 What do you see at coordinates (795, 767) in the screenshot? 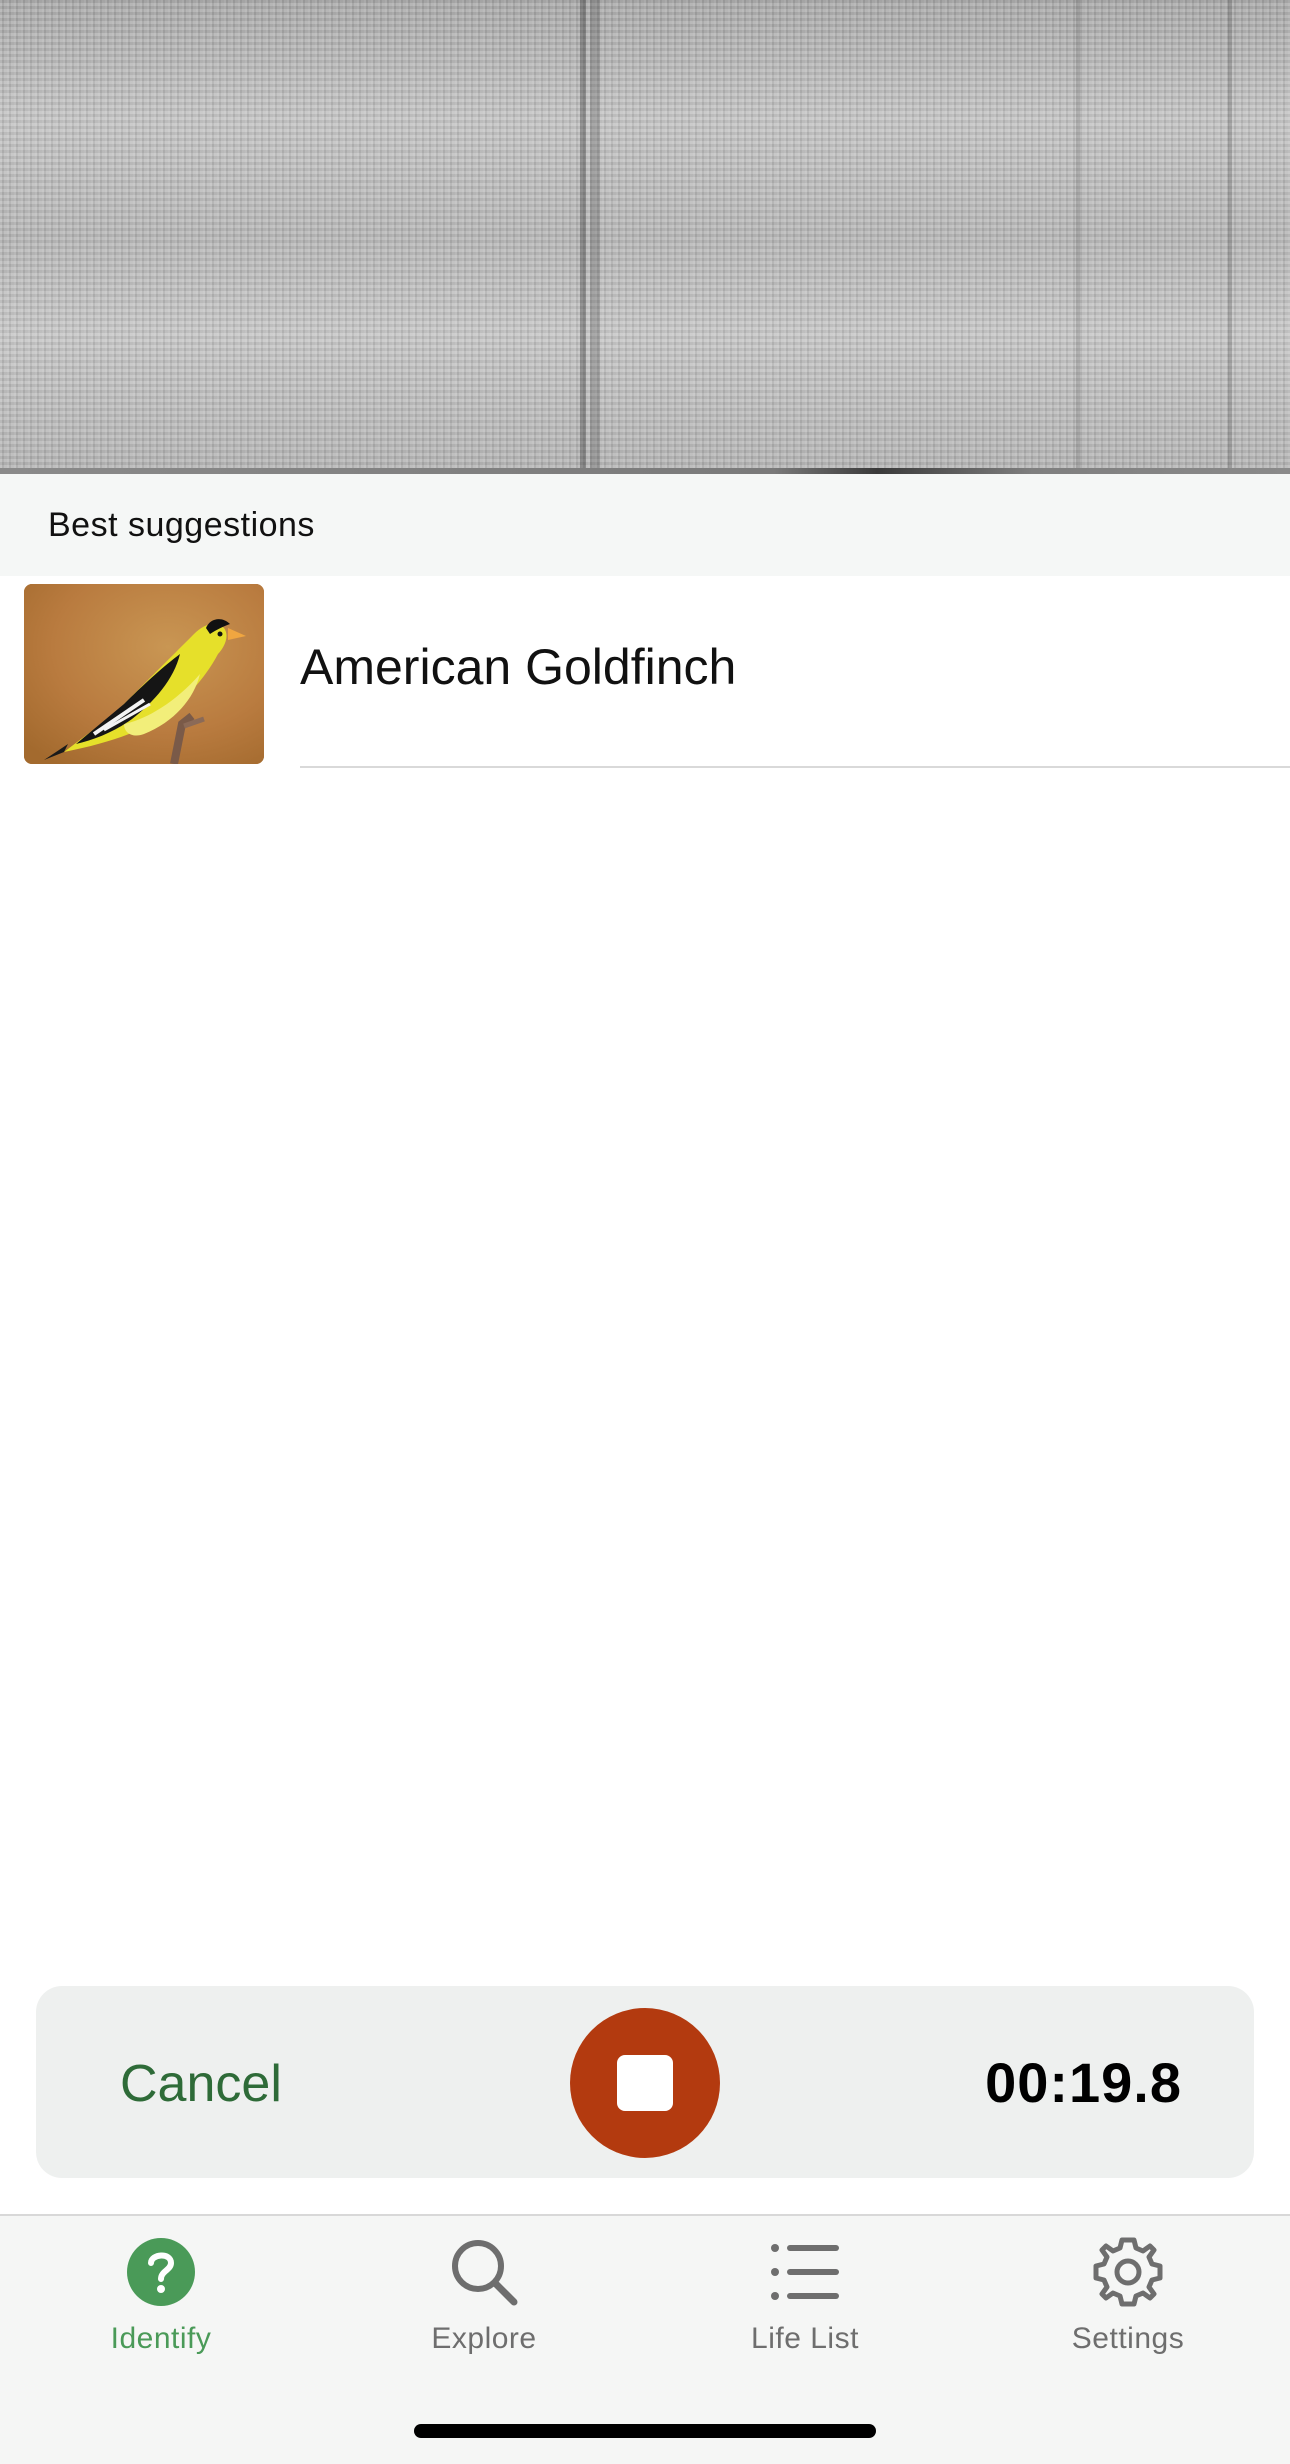
I see `row-divider` at bounding box center [795, 767].